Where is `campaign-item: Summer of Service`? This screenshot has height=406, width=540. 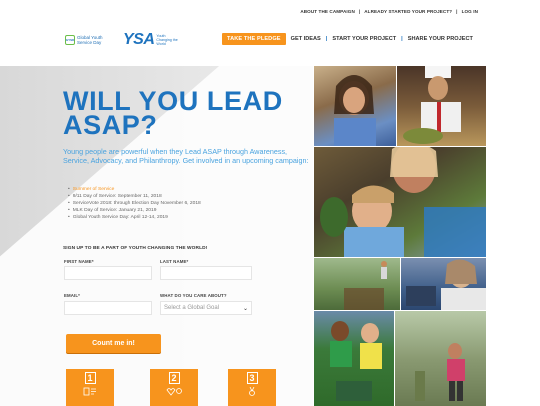 campaign-item: Summer of Service is located at coordinates (134, 189).